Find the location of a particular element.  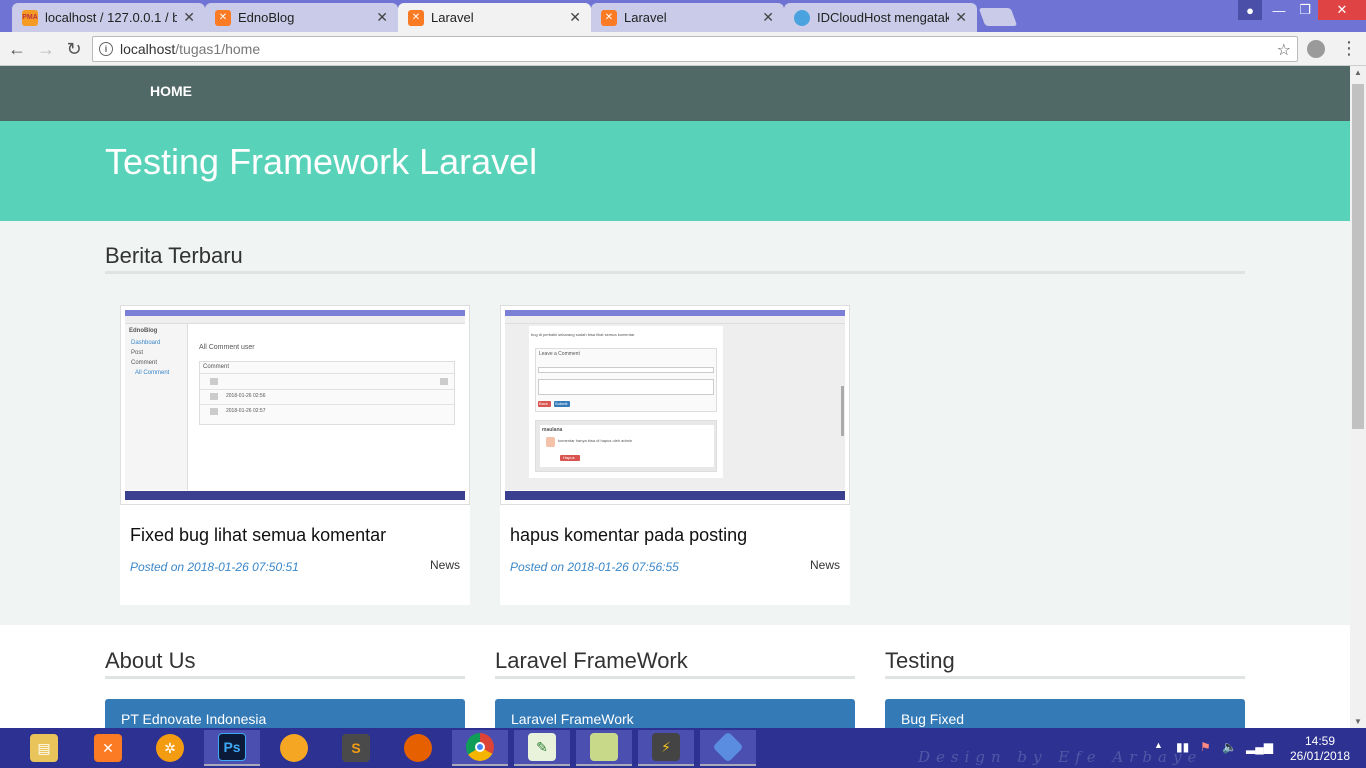

notepad-icon: ✎ is located at coordinates (542, 747).